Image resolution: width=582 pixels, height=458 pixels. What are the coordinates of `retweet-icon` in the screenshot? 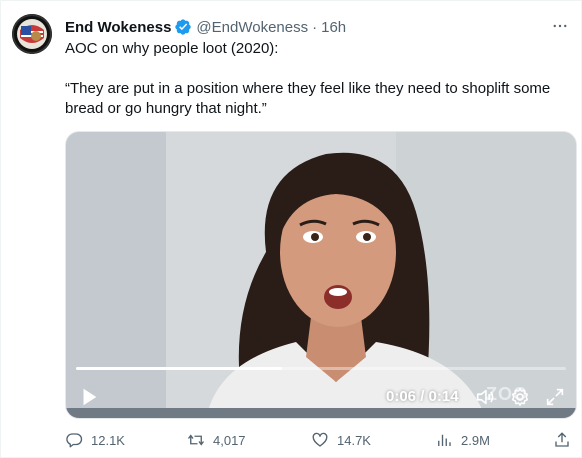 It's located at (196, 440).